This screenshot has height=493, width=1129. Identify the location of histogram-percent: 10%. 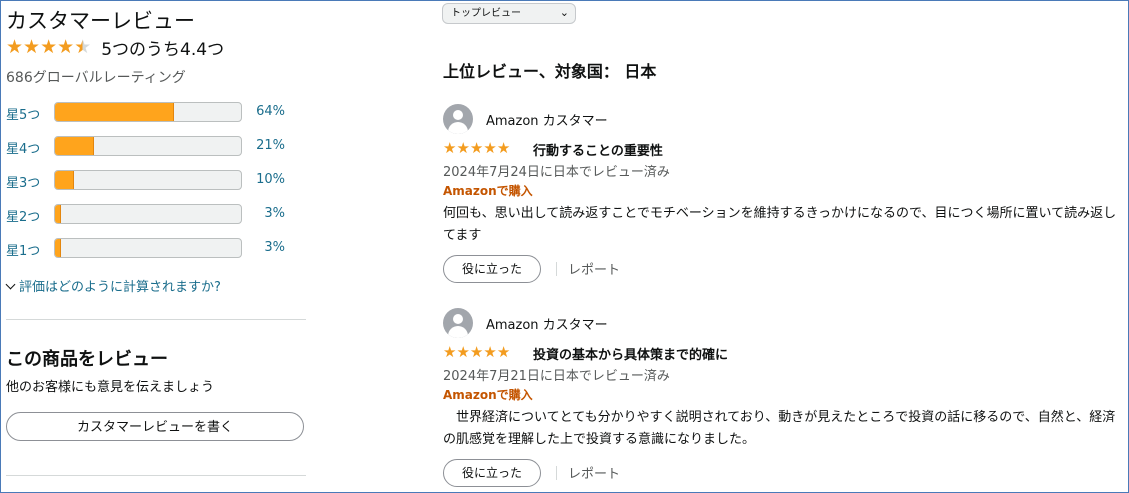
(270, 179).